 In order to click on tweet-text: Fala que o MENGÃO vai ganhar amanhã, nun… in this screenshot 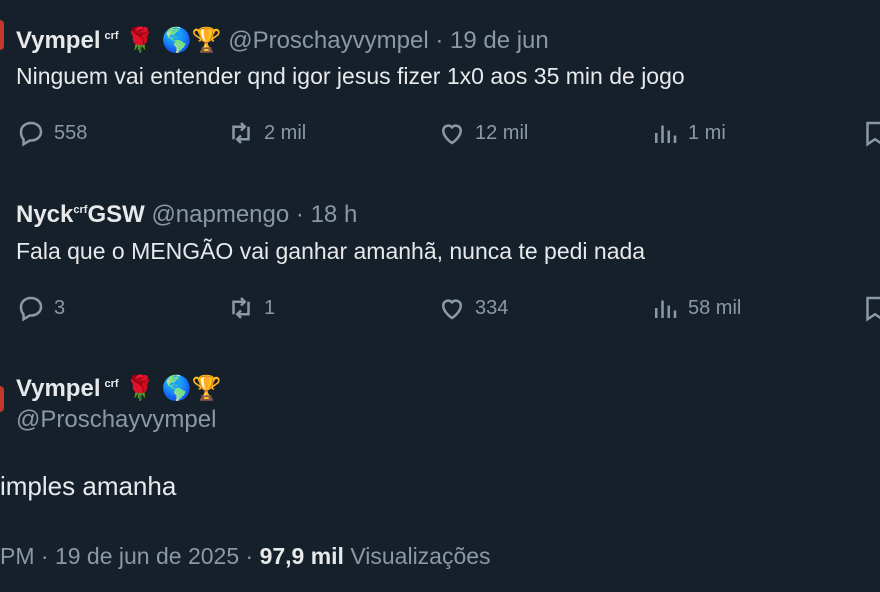, I will do `click(331, 251)`.